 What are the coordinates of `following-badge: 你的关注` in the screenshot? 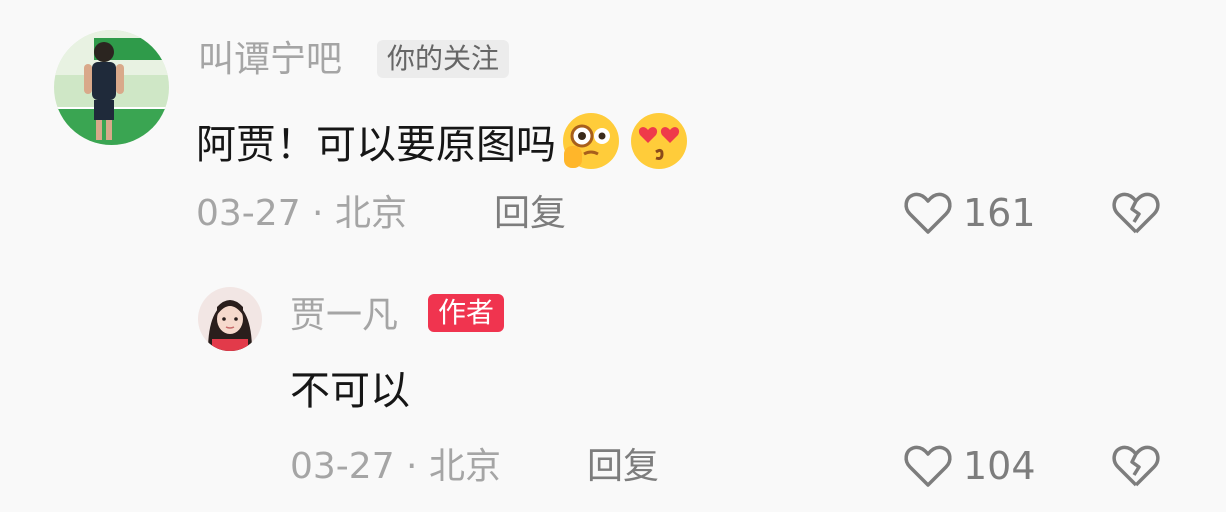 It's located at (443, 59).